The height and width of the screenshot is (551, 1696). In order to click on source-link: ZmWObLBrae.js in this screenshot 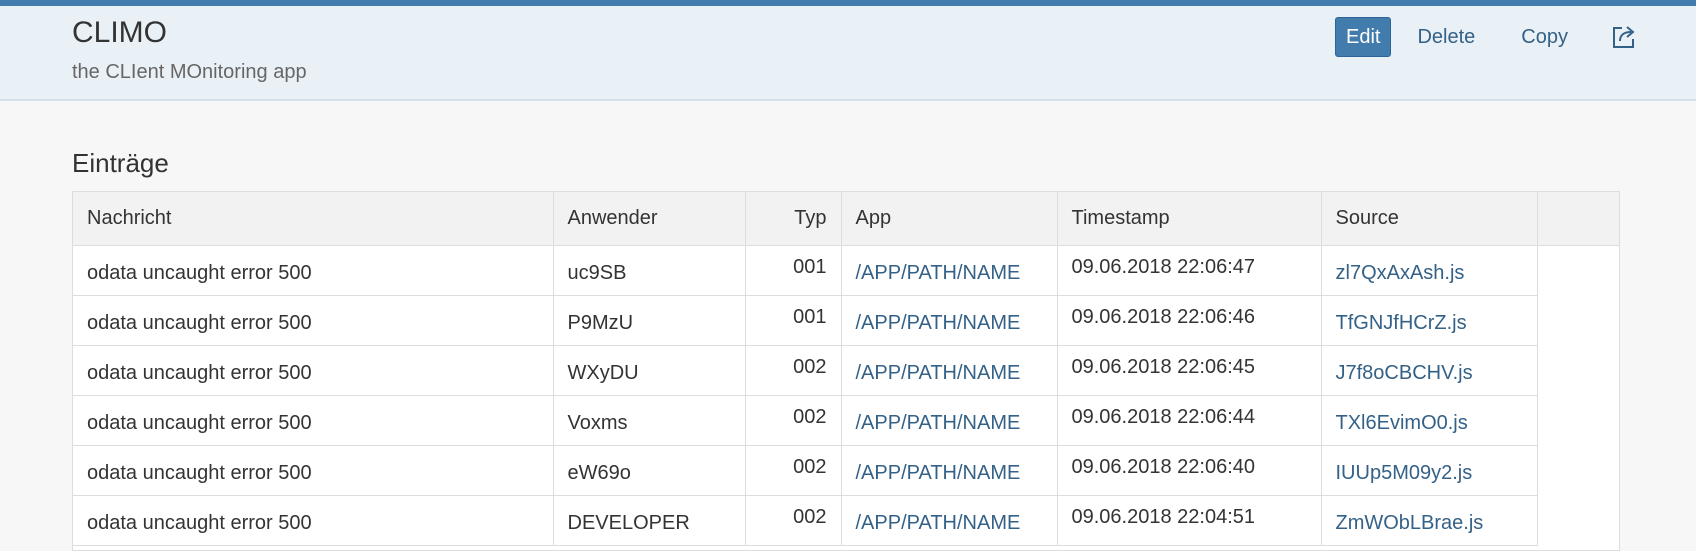, I will do `click(1410, 523)`.